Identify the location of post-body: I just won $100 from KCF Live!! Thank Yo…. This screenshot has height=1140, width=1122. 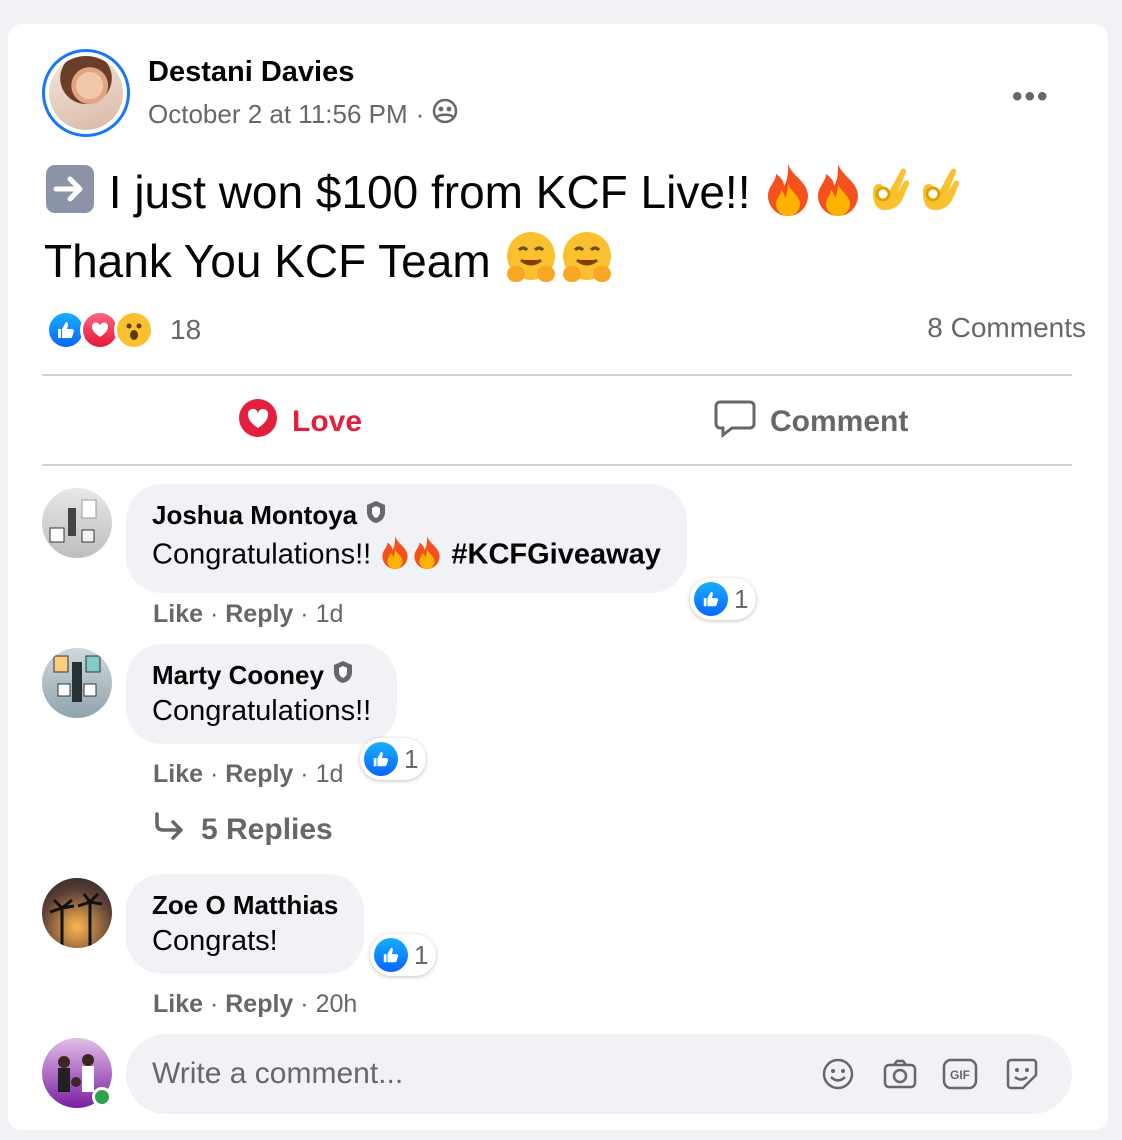
(564, 231).